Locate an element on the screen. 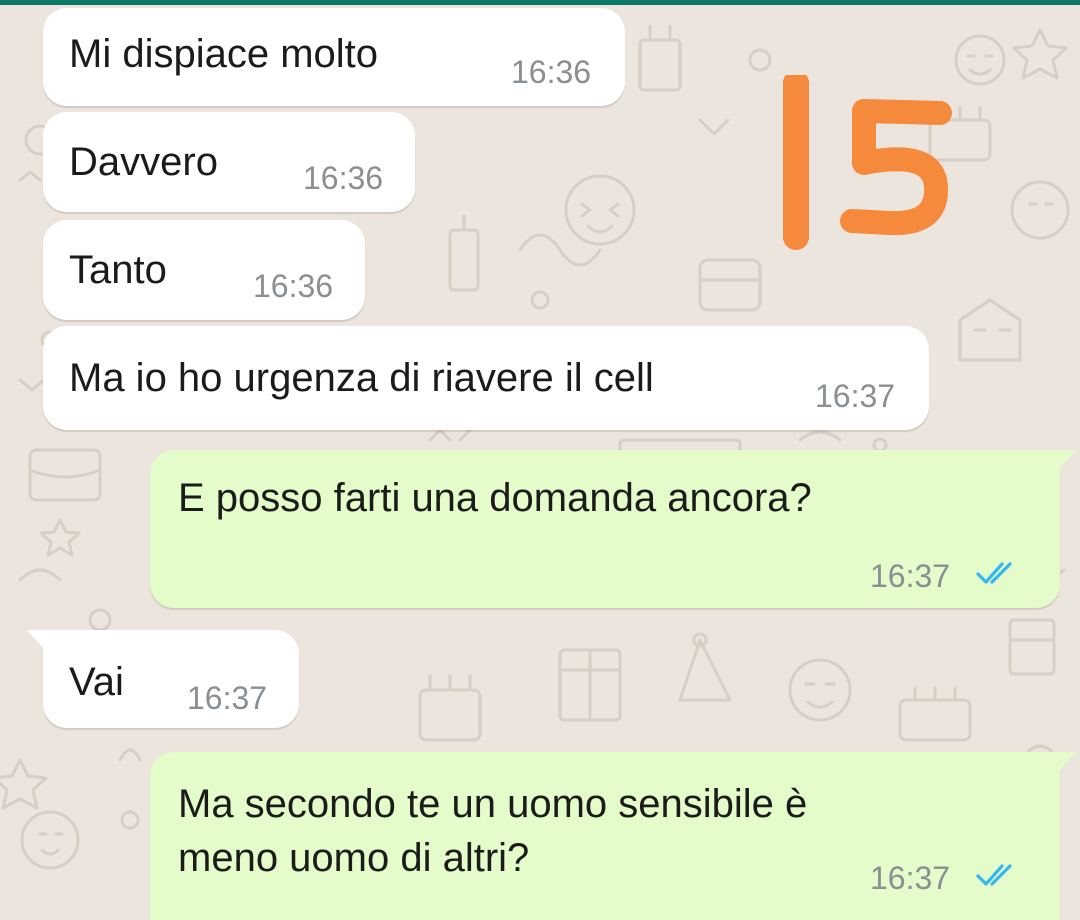 This screenshot has height=920, width=1080. incoming-message-bubble: Davvero 16:36 is located at coordinates (229, 162).